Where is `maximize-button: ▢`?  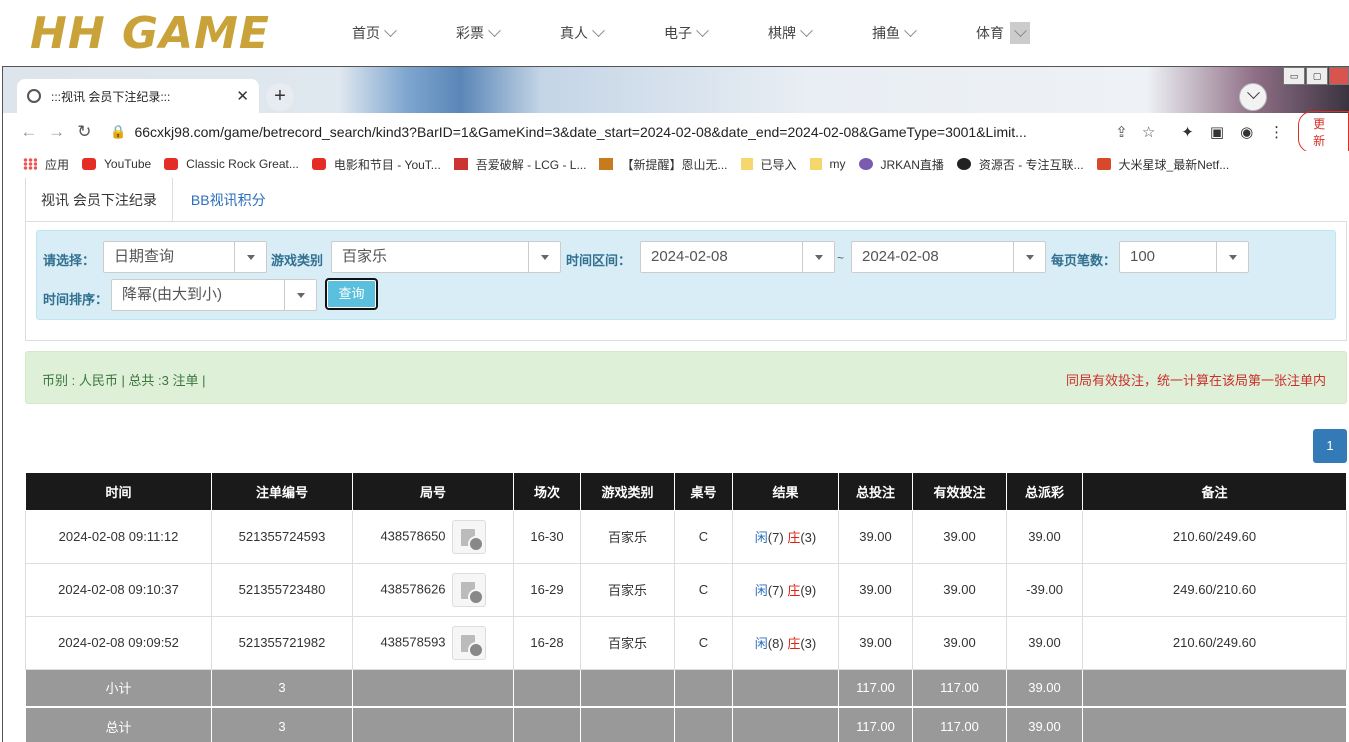 maximize-button: ▢ is located at coordinates (1317, 76).